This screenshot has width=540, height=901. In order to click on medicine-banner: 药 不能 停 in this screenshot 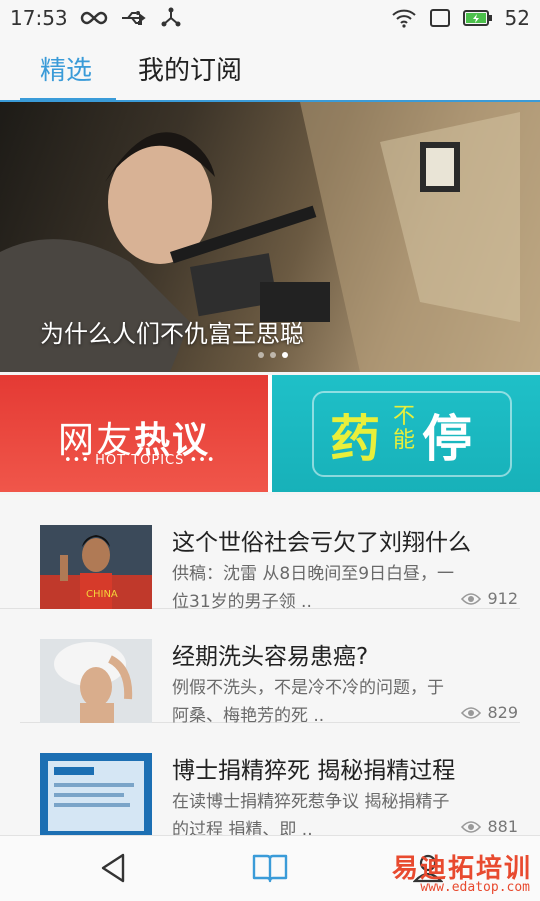, I will do `click(406, 433)`.